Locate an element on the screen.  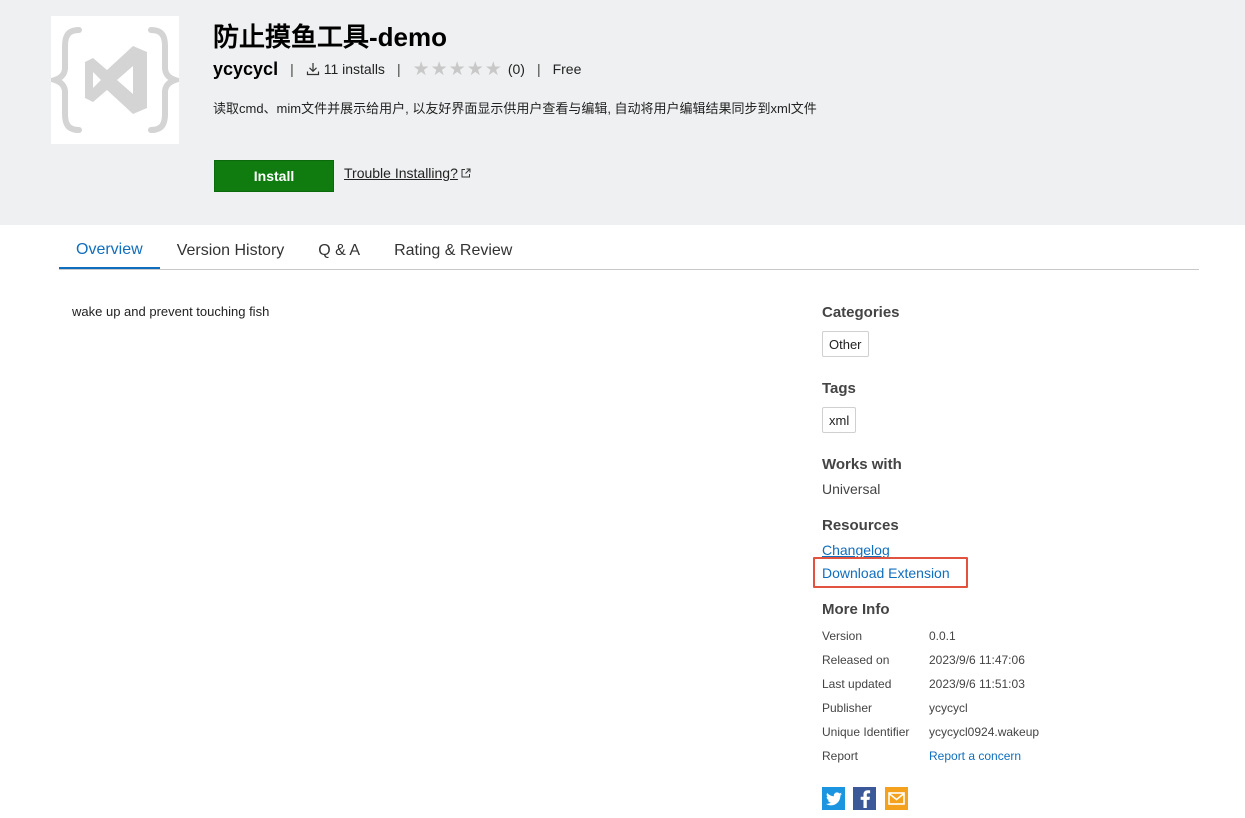
tag-chip: xml is located at coordinates (839, 420).